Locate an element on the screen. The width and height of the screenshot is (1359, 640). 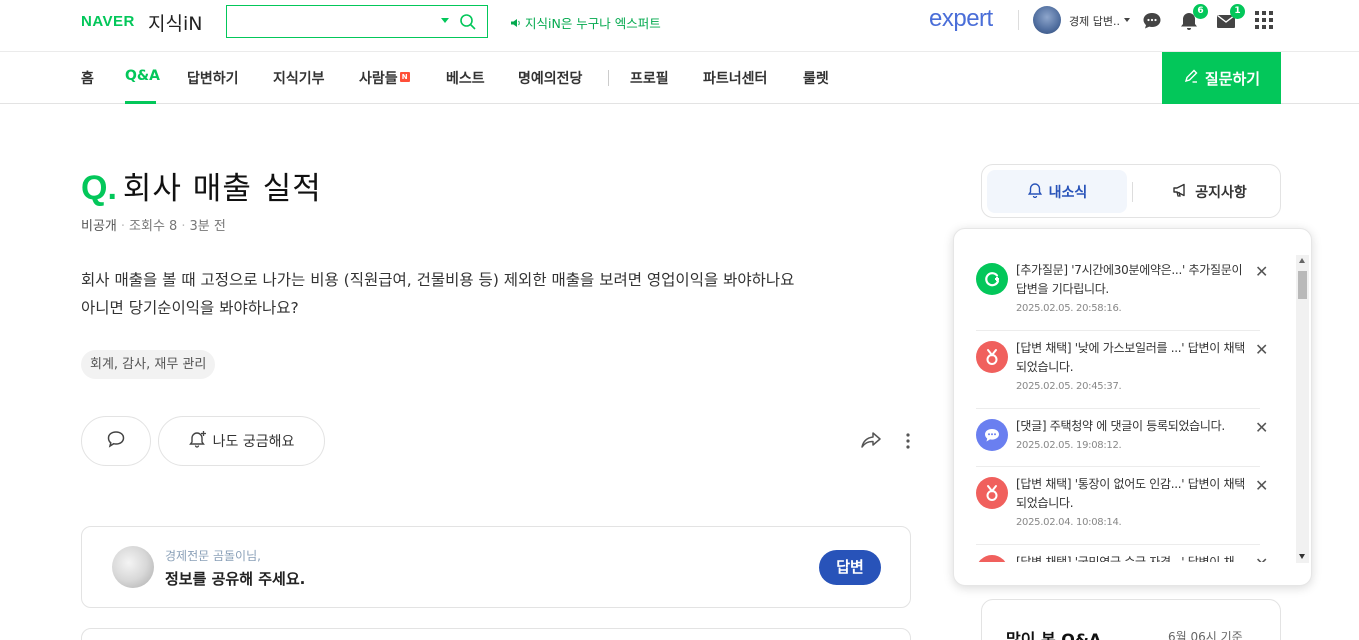
next-card is located at coordinates (496, 634).